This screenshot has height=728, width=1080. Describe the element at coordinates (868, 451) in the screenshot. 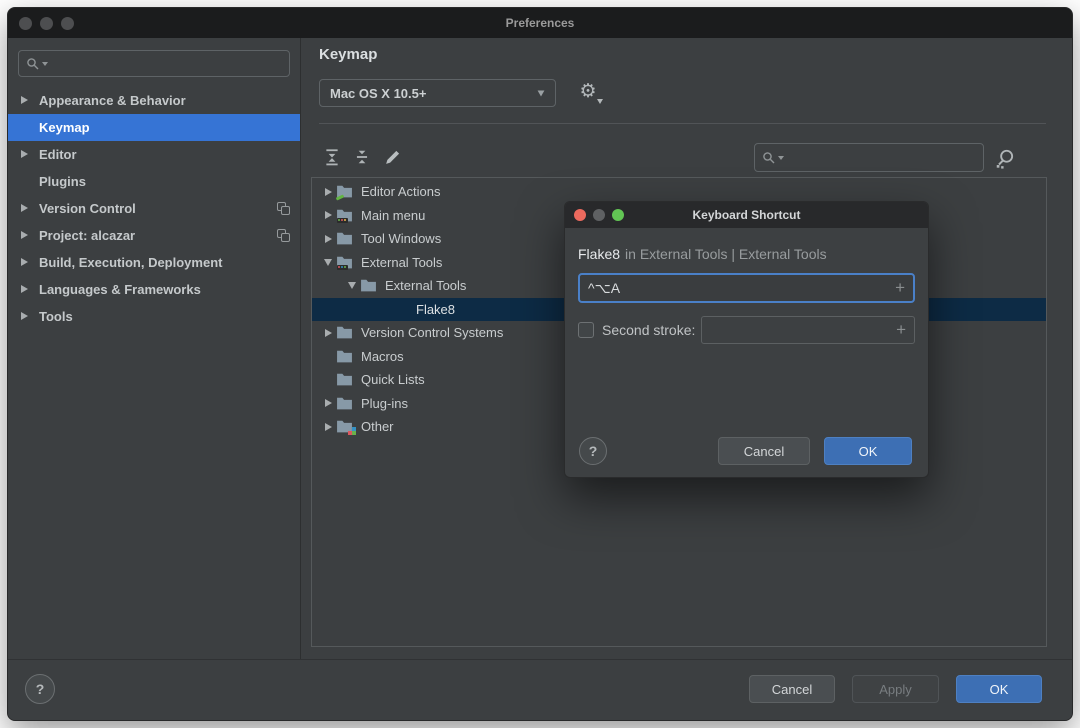

I see `dialog-ok-button: OK` at that location.